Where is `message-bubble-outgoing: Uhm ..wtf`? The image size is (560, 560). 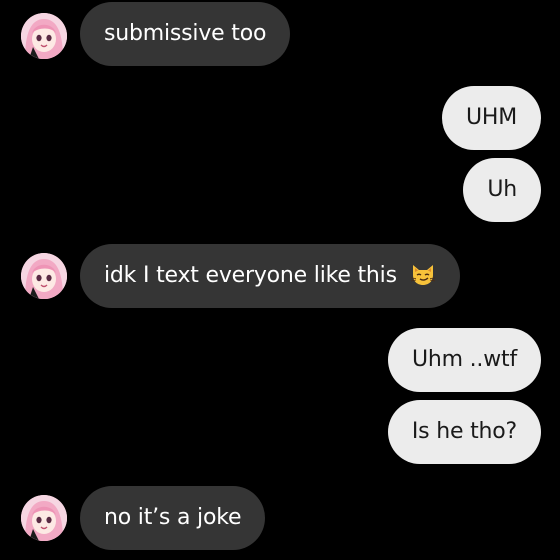
message-bubble-outgoing: Uhm ..wtf is located at coordinates (464, 360).